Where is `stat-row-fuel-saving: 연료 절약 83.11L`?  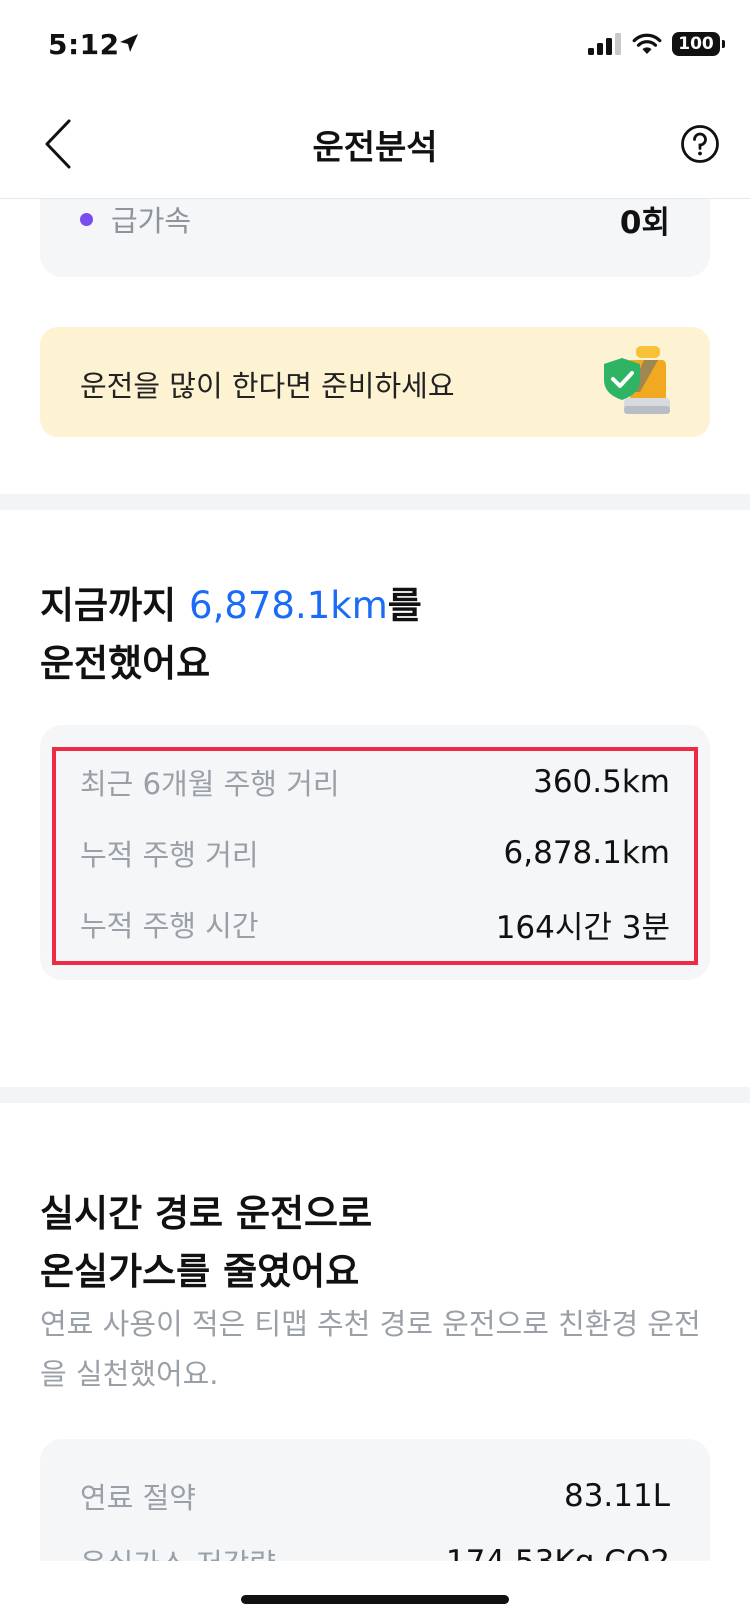 stat-row-fuel-saving: 연료 절약 83.11L is located at coordinates (375, 1496).